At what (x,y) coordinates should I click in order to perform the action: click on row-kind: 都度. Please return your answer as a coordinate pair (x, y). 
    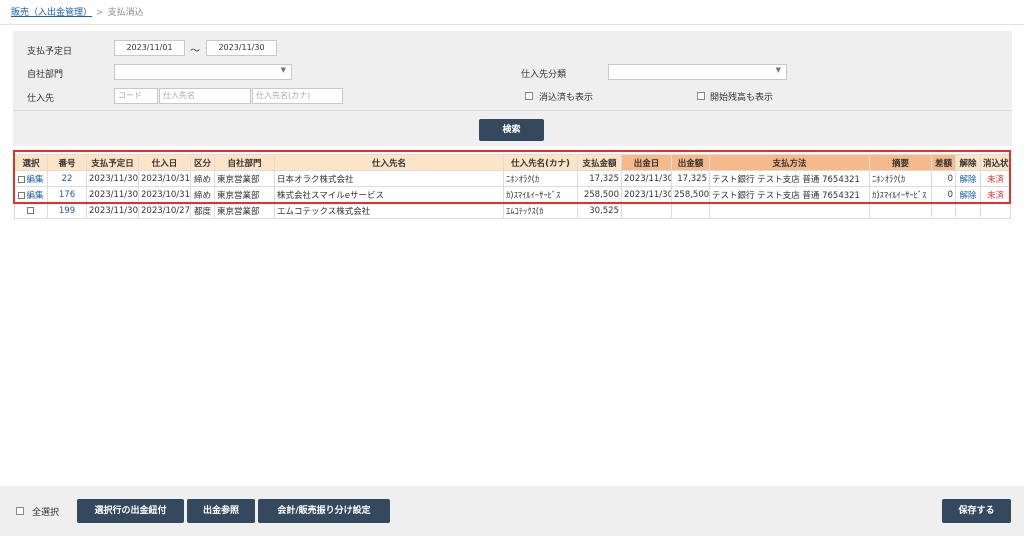
    Looking at the image, I should click on (202, 210).